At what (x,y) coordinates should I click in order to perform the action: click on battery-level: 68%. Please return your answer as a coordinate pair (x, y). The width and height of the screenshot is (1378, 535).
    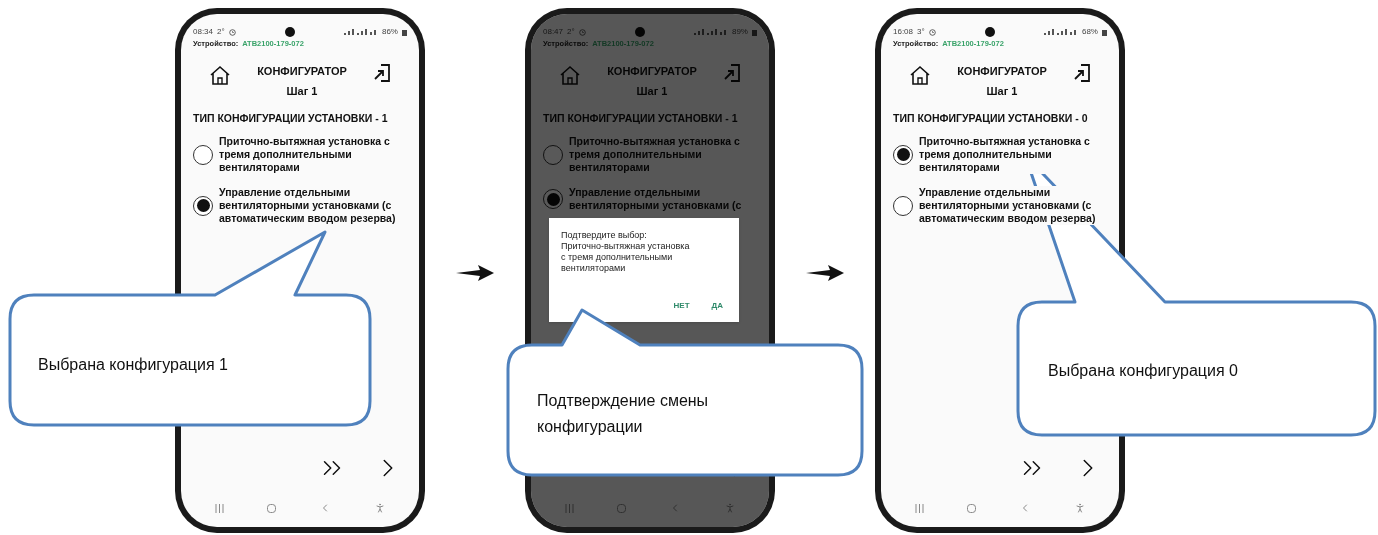
    Looking at the image, I should click on (1089, 32).